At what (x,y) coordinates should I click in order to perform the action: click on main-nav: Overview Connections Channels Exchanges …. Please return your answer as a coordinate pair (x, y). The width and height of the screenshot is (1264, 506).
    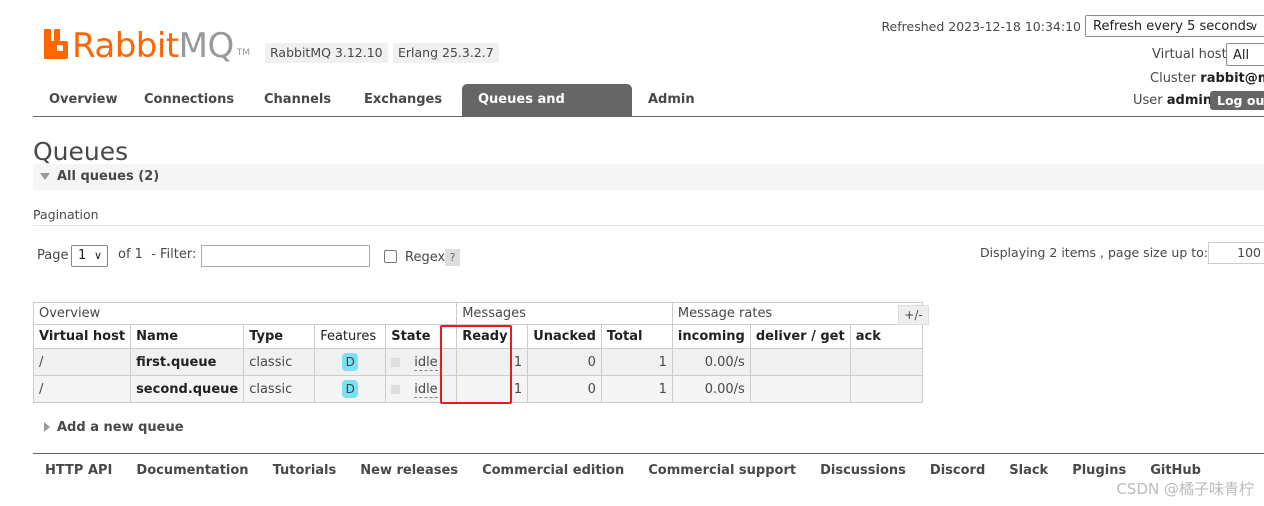
    Looking at the image, I should click on (372, 111).